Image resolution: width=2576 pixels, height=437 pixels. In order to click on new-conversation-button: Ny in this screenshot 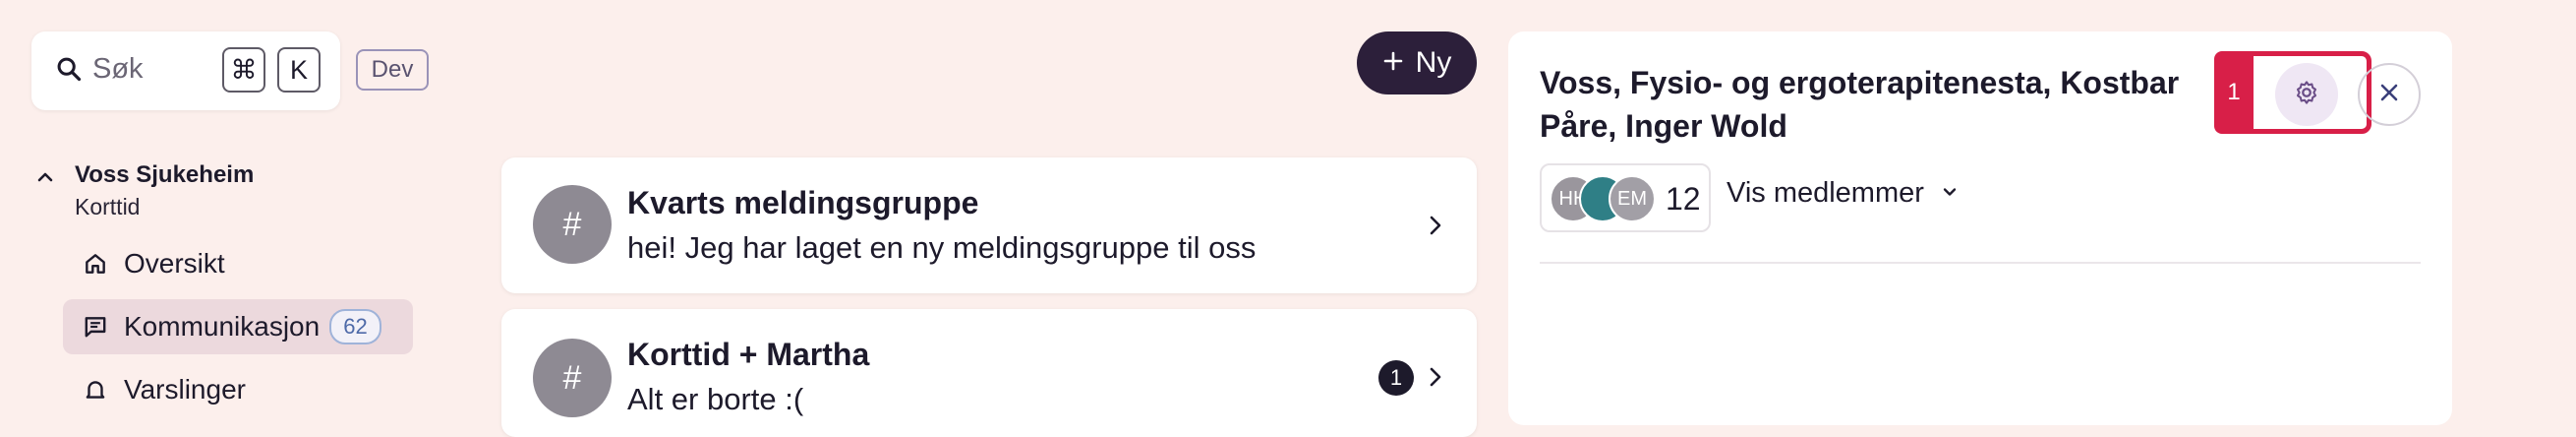, I will do `click(1417, 63)`.